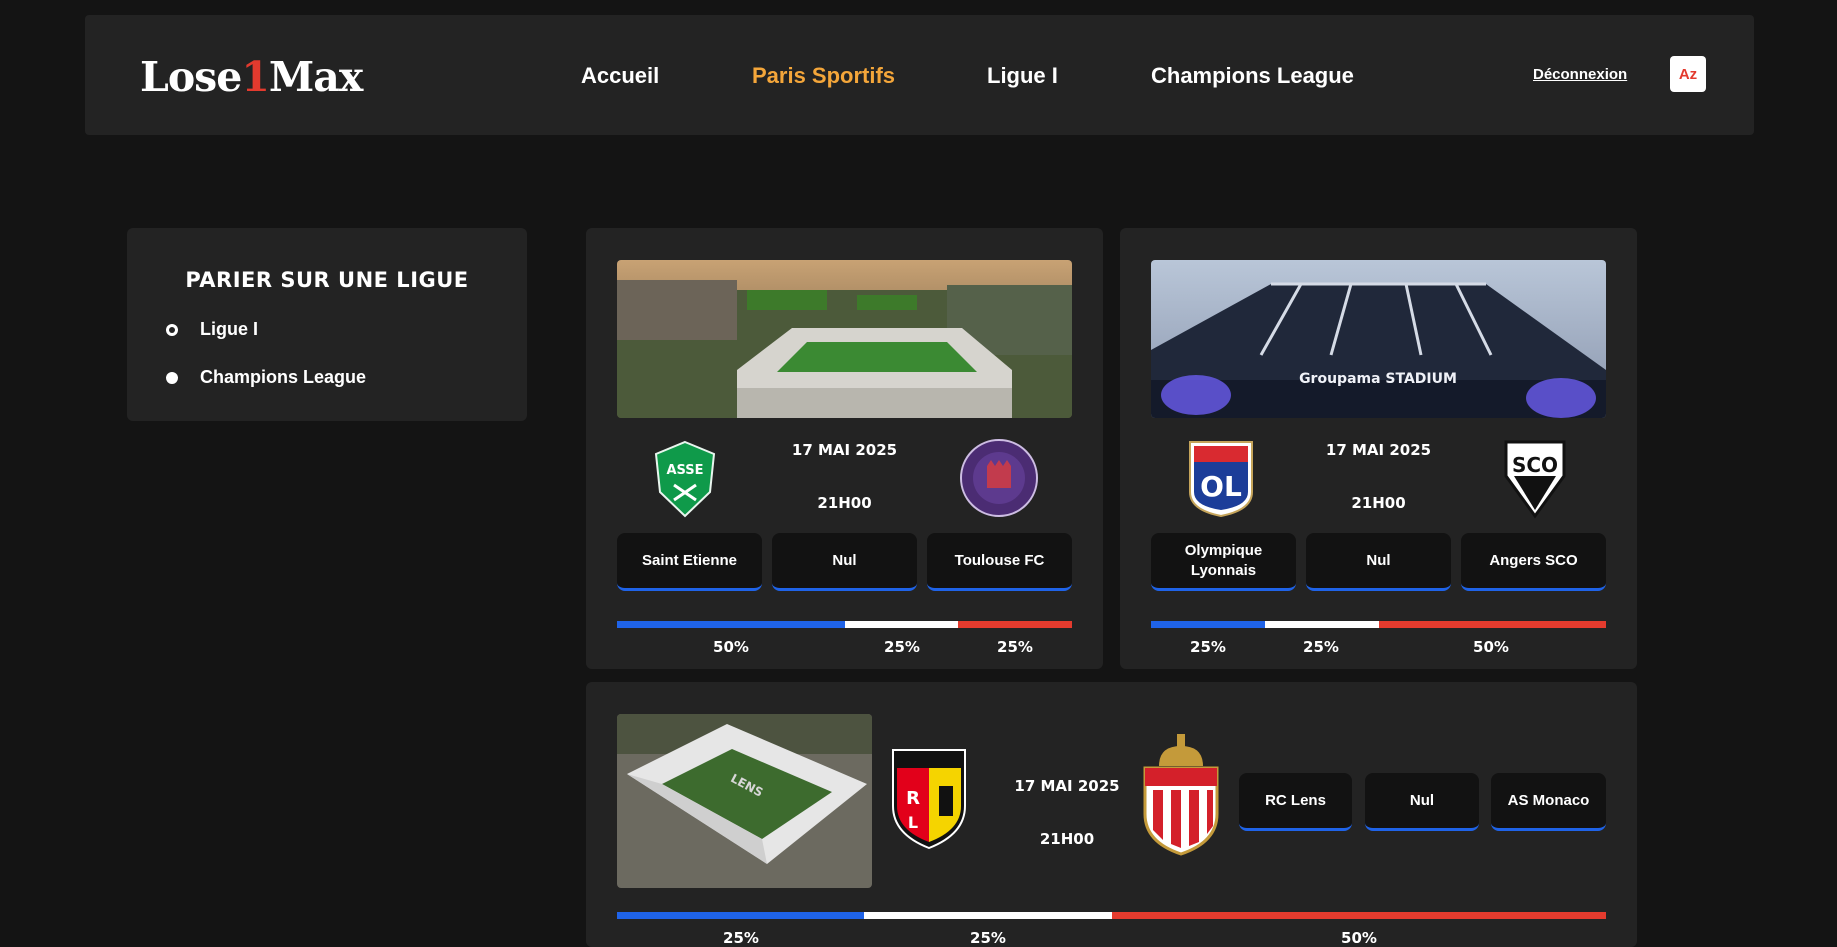 The height and width of the screenshot is (947, 1837). I want to click on stadium-photo, so click(844, 339).